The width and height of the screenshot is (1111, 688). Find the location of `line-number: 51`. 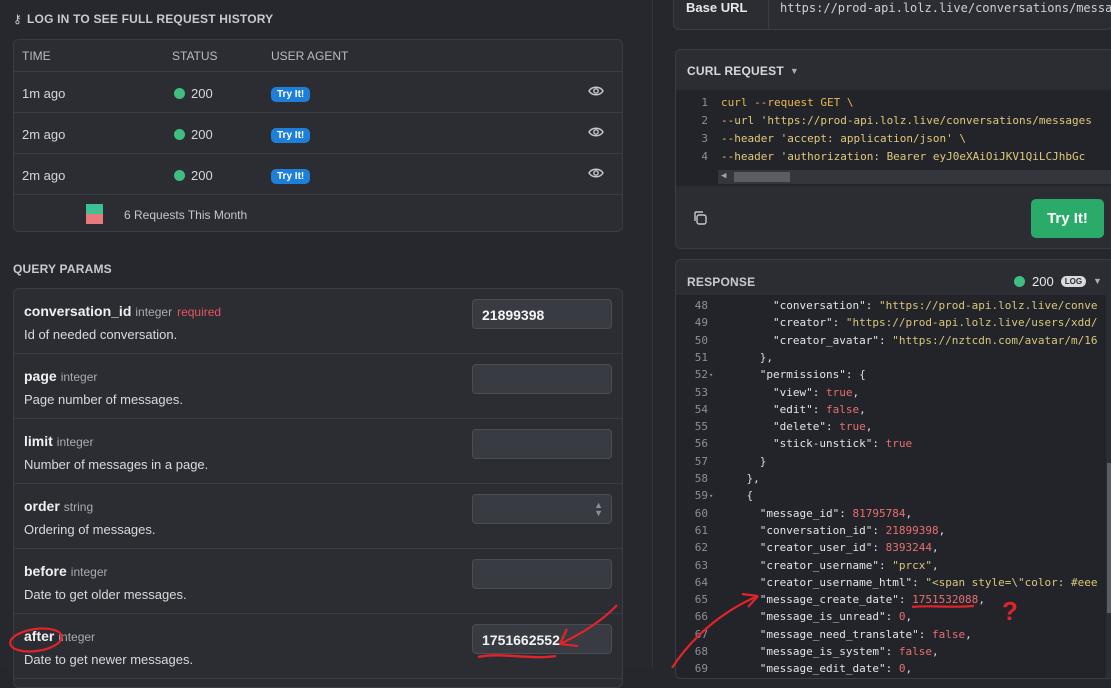

line-number: 51 is located at coordinates (701, 357).